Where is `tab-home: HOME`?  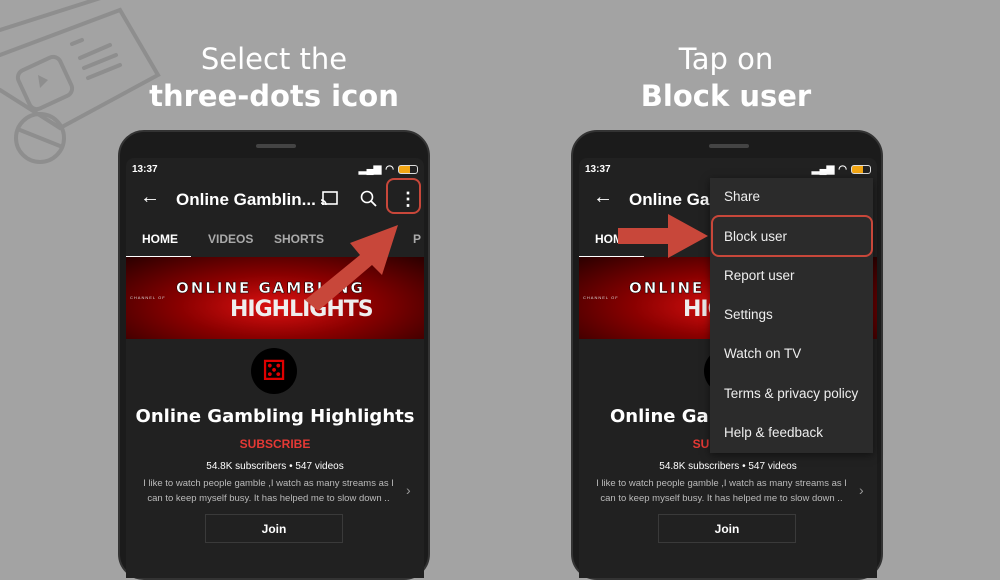 tab-home: HOME is located at coordinates (160, 239).